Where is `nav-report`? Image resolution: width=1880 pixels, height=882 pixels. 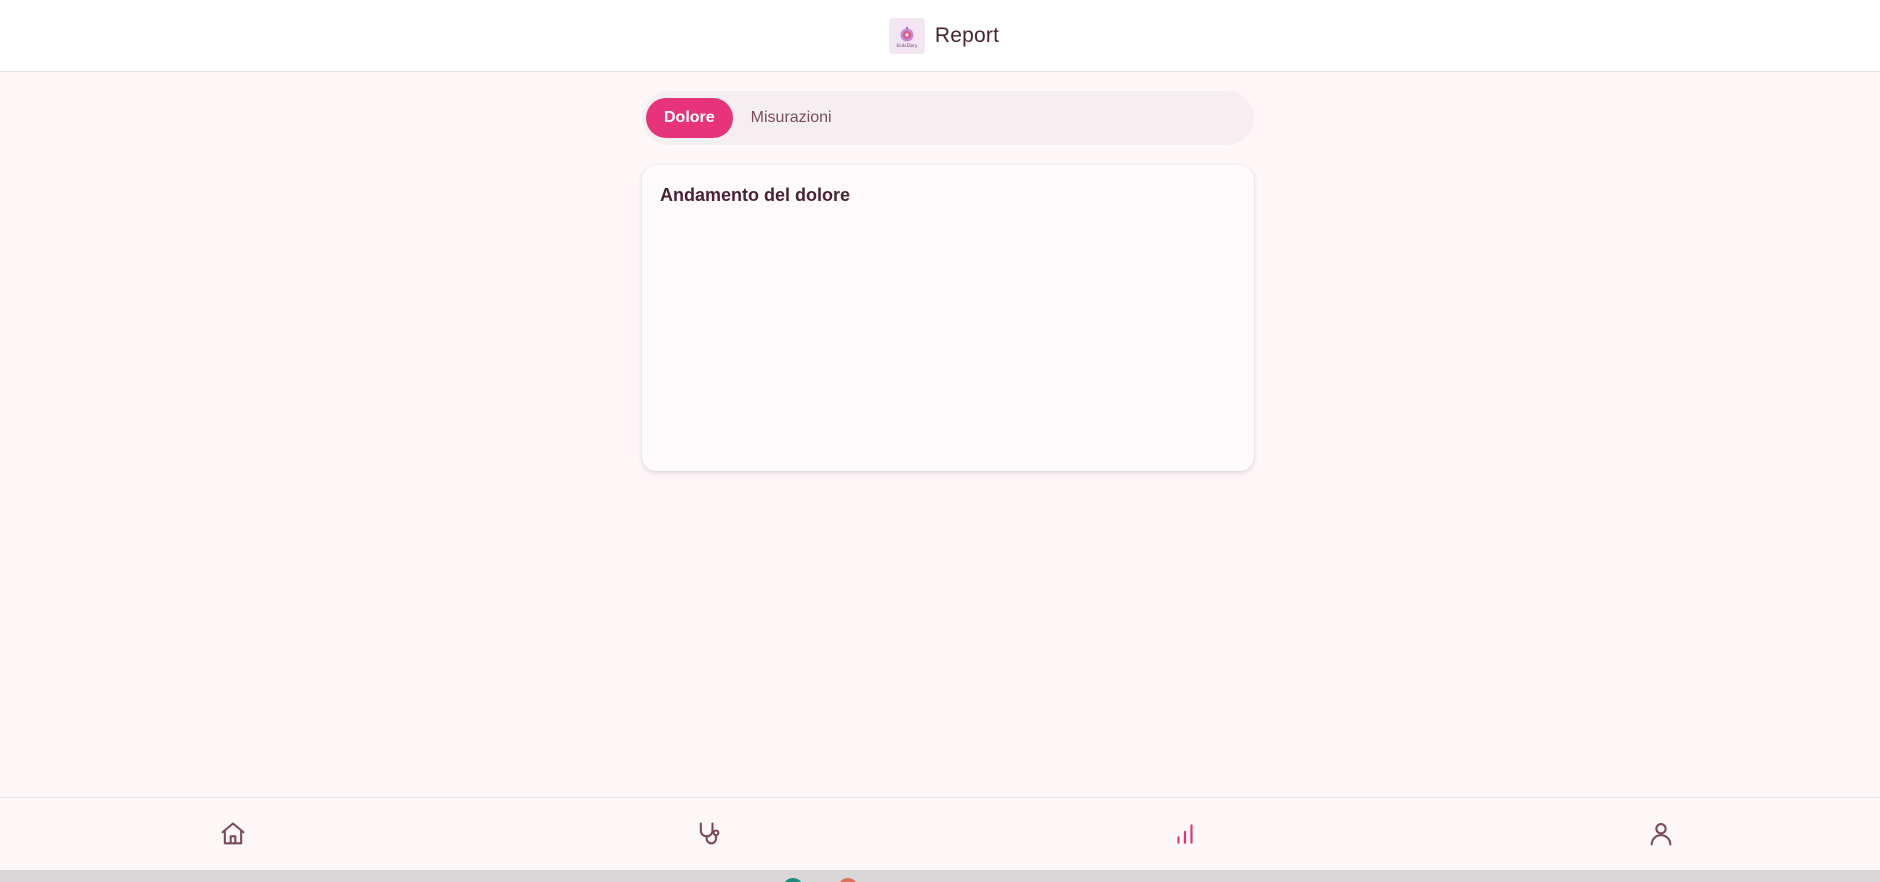 nav-report is located at coordinates (1185, 834).